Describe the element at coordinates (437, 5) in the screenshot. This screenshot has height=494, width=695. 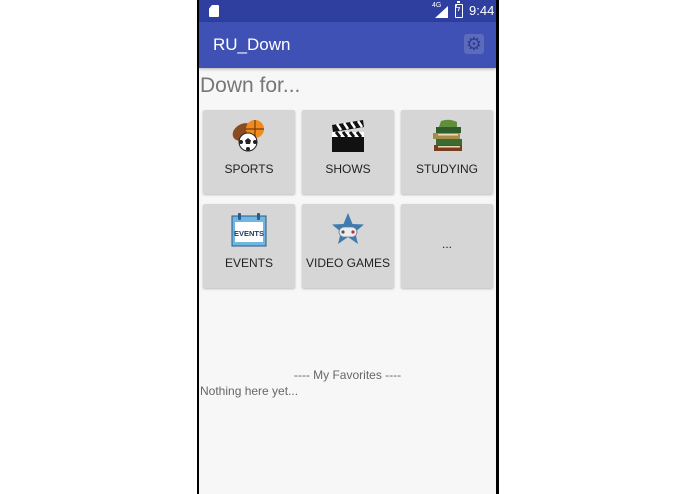
I see `network-type: 4G` at that location.